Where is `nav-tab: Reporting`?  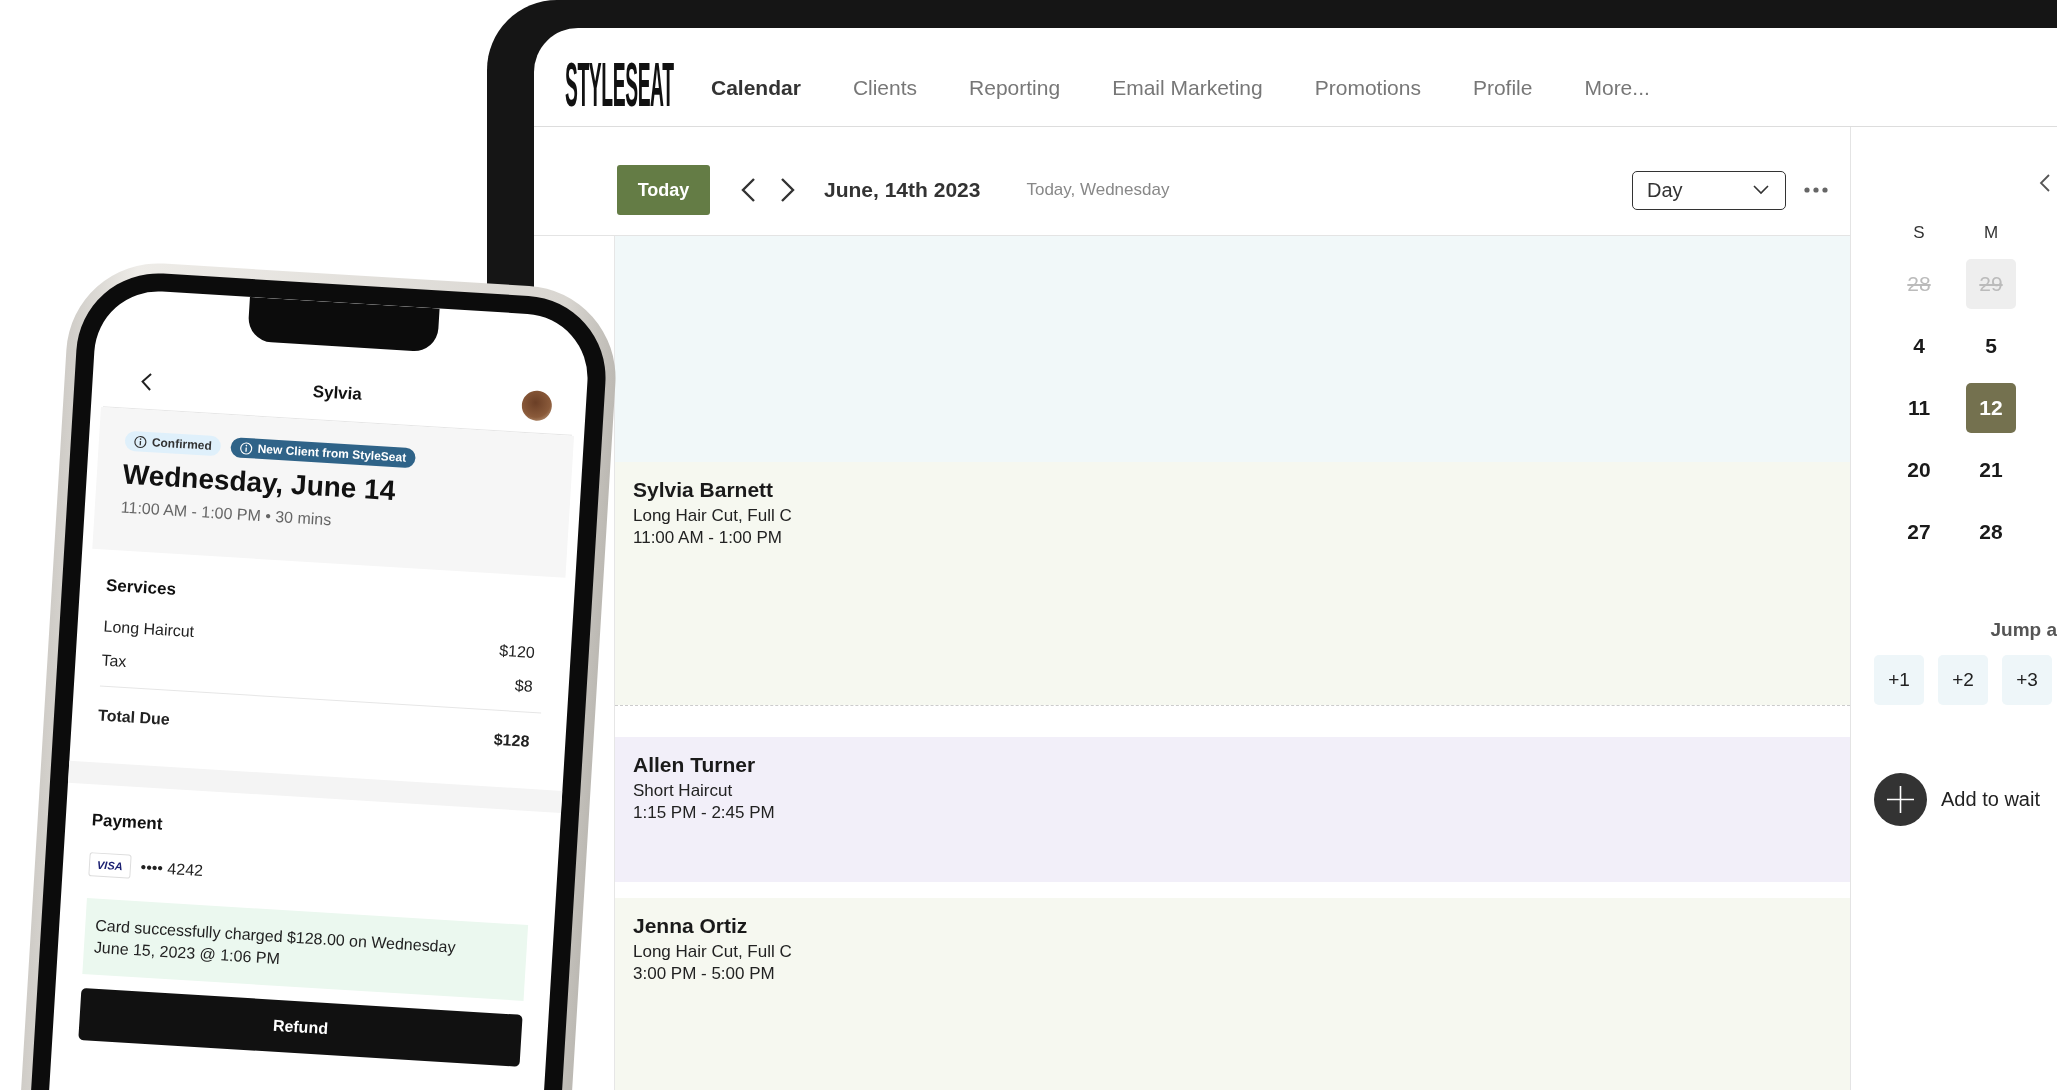 nav-tab: Reporting is located at coordinates (1015, 88).